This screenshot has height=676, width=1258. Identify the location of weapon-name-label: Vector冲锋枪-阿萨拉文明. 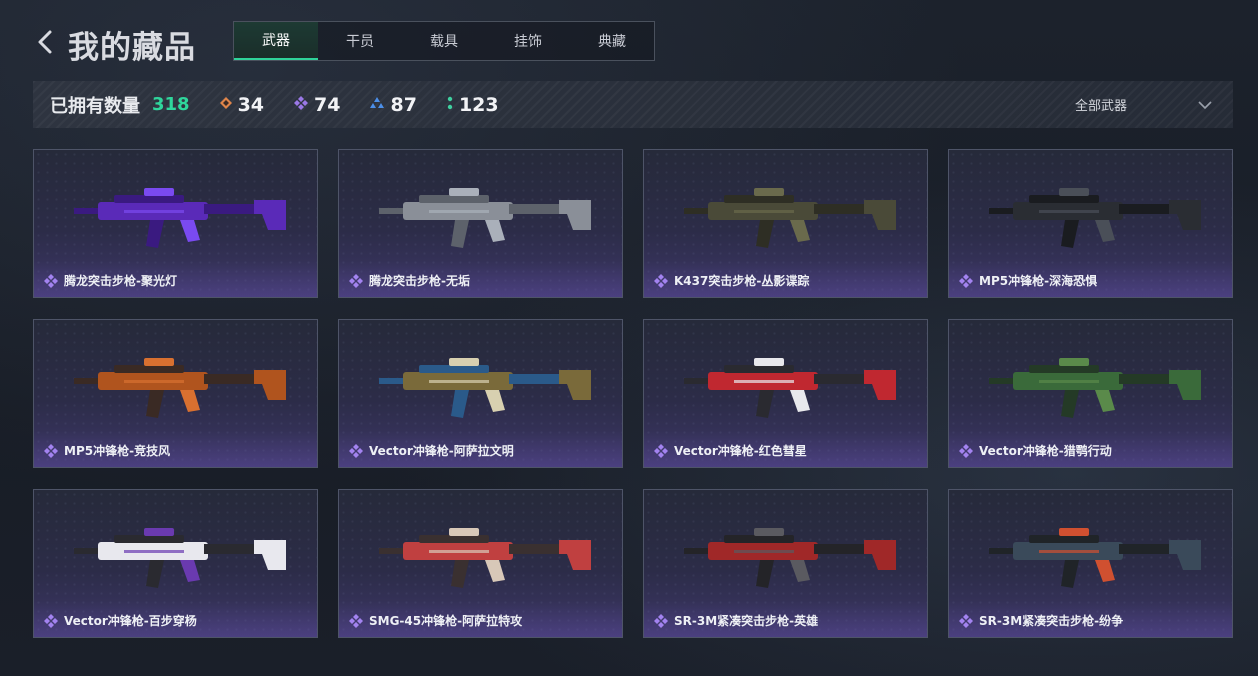
(441, 451).